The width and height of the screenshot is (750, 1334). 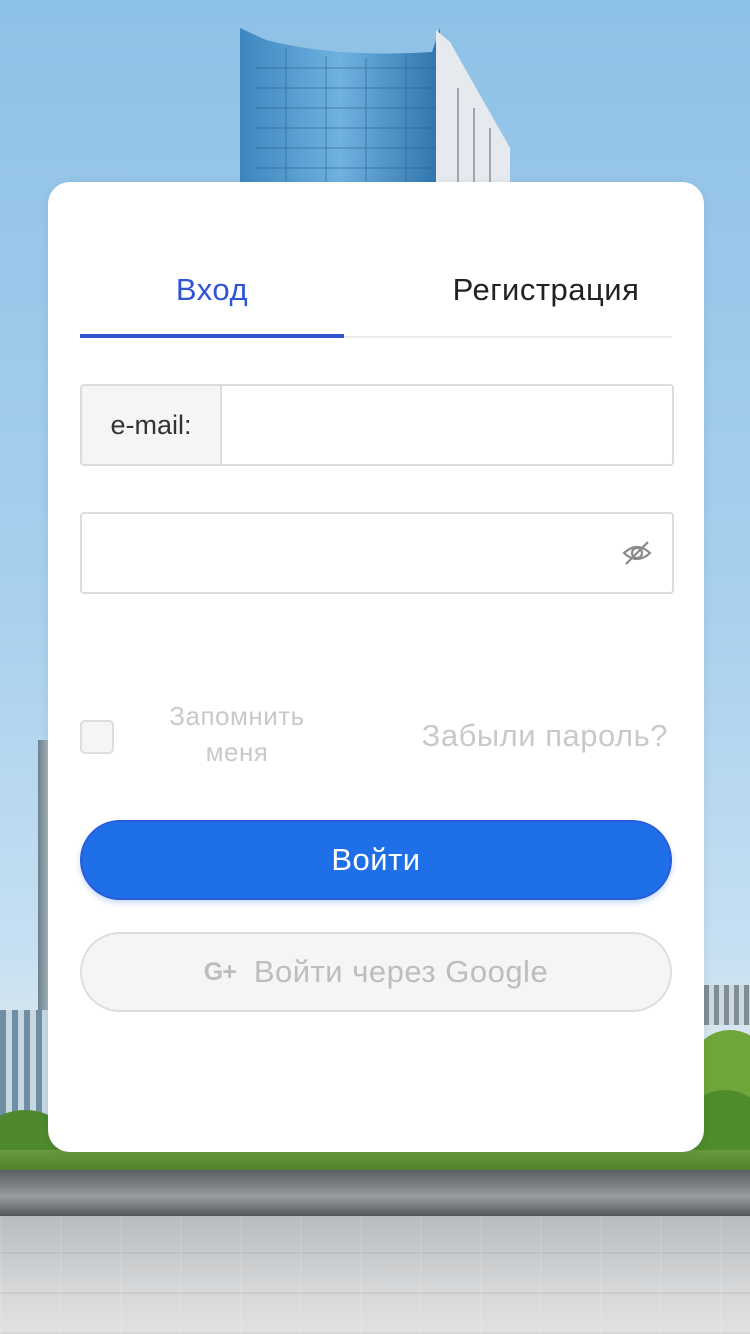 I want to click on eye-slash-icon, so click(x=637, y=553).